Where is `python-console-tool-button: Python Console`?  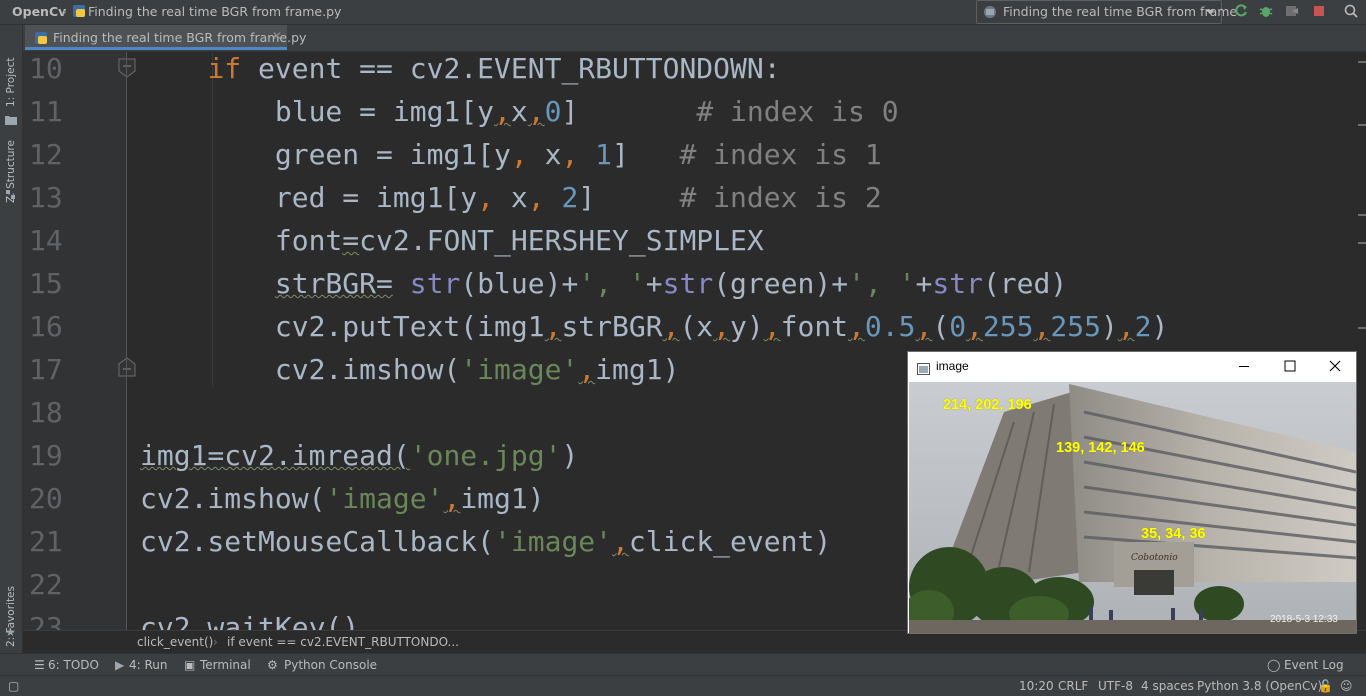 python-console-tool-button: Python Console is located at coordinates (330, 665).